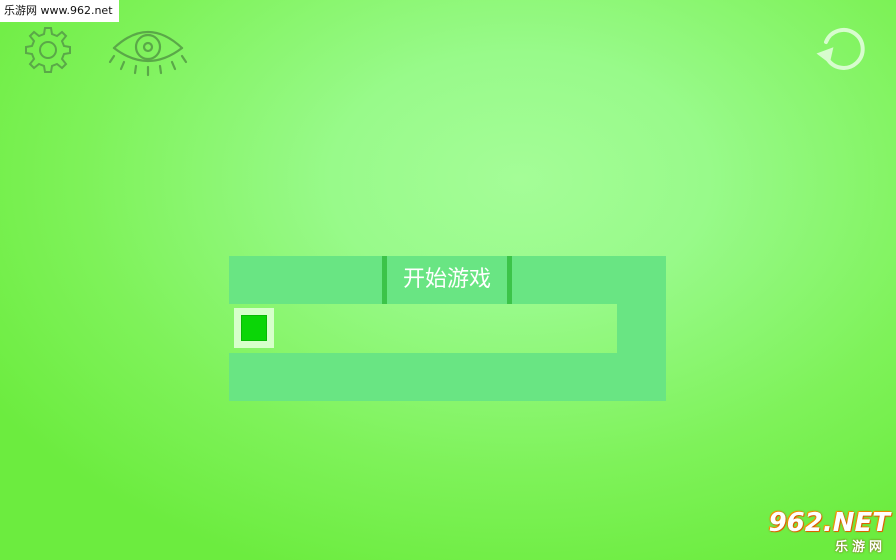 The image size is (896, 560). What do you see at coordinates (148, 53) in the screenshot?
I see `eye-icon` at bounding box center [148, 53].